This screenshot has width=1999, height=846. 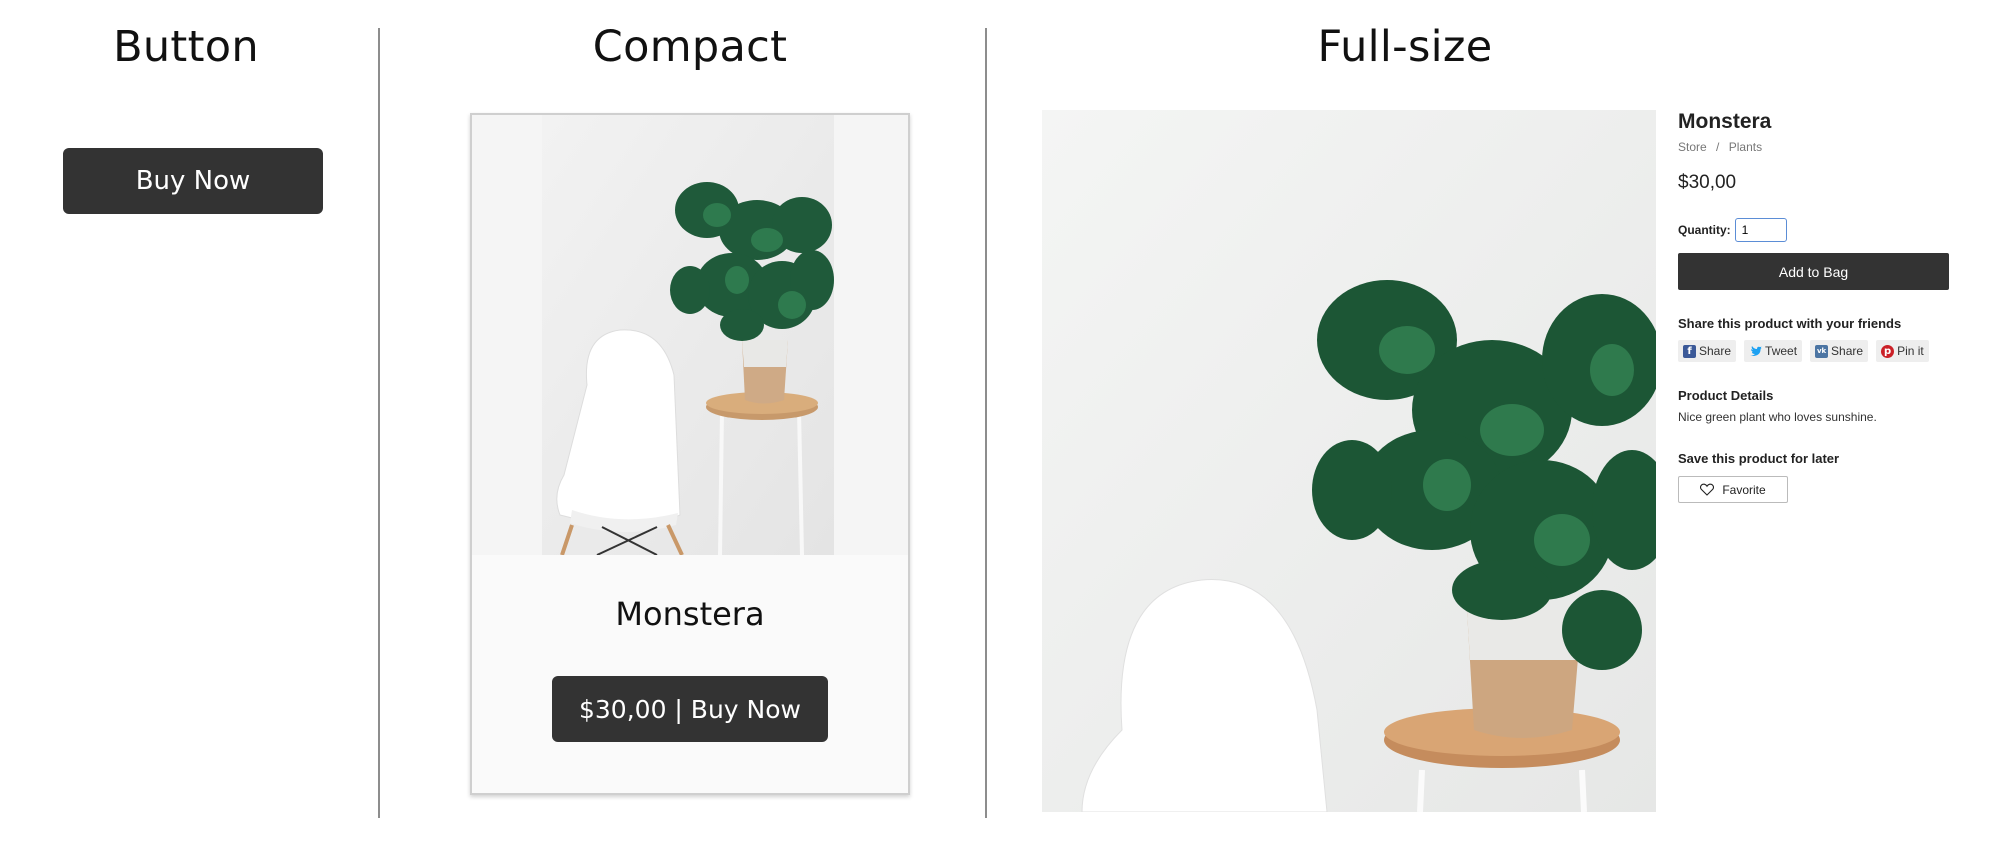 I want to click on pinterest-icon: p, so click(x=1888, y=351).